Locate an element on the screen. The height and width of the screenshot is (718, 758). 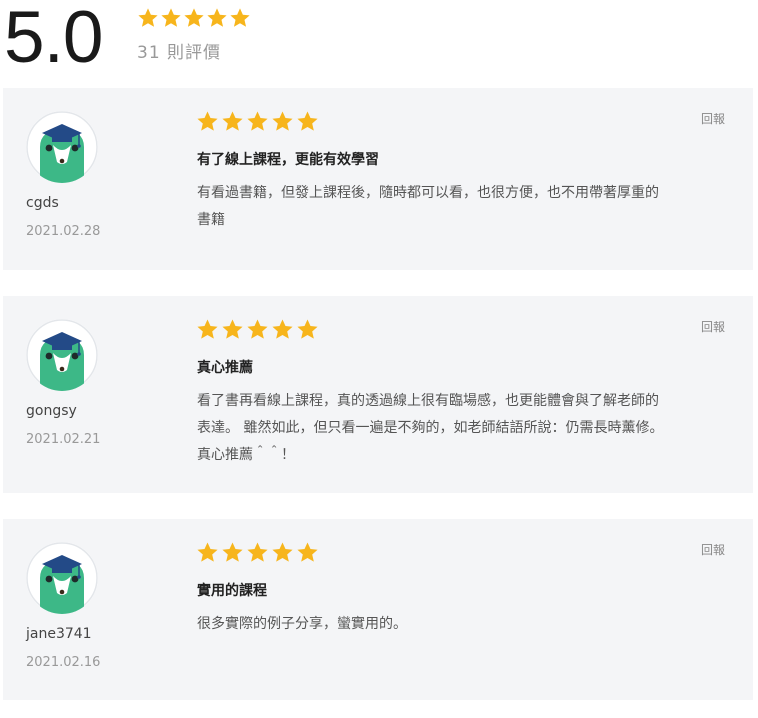
summary-stars is located at coordinates (194, 18).